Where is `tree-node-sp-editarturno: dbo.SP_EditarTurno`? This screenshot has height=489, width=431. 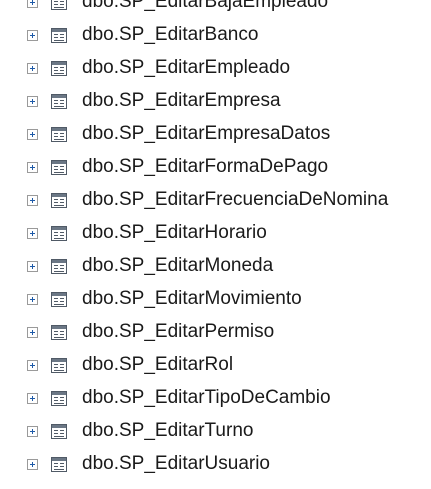
tree-node-sp-editarturno: dbo.SP_EditarTurno is located at coordinates (215, 431).